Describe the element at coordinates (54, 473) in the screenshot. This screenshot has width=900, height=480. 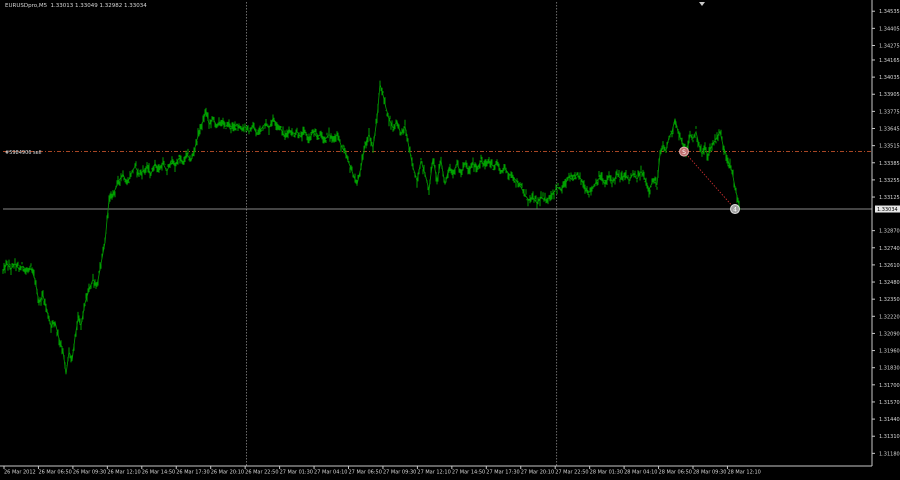
I see `time-tick-label: 26 Mar 06:50` at that location.